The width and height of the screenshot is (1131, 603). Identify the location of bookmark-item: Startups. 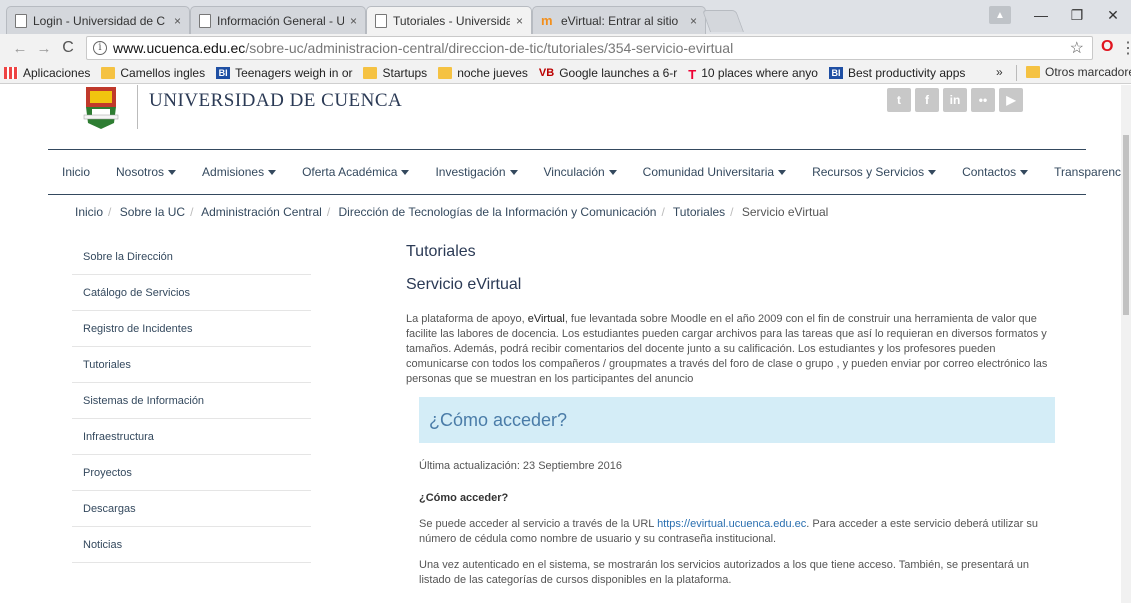
(395, 73).